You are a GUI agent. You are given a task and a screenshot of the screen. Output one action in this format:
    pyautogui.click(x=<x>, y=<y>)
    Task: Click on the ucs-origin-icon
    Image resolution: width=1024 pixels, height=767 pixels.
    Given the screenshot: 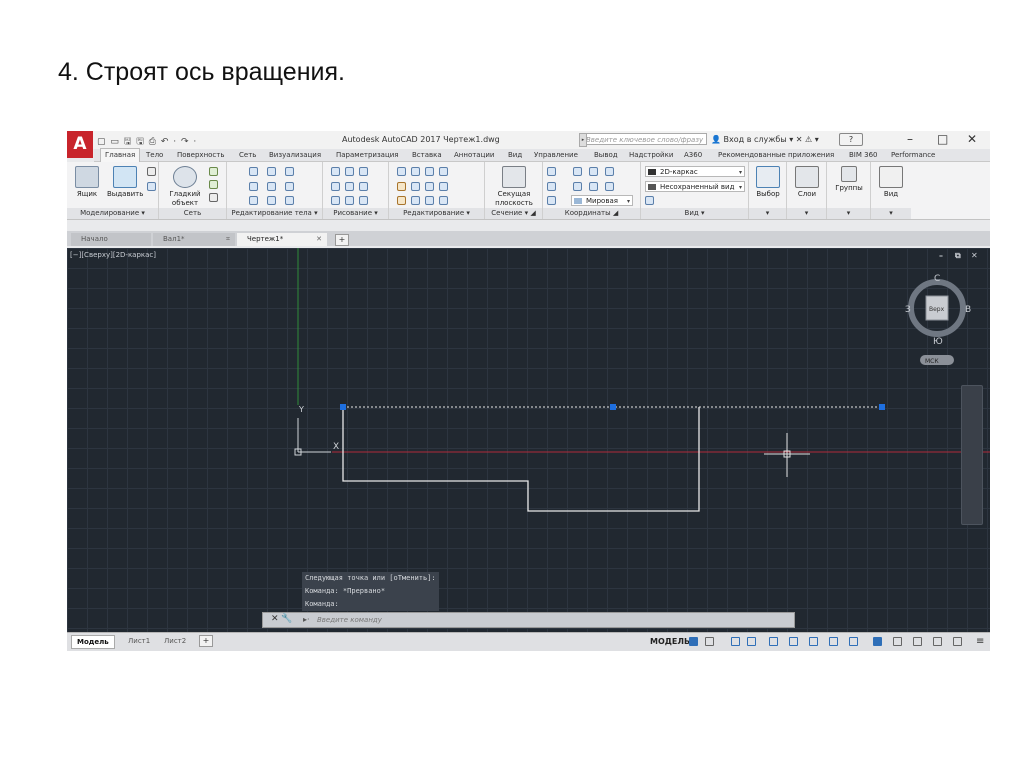 What is the action you would take?
    pyautogui.click(x=577, y=171)
    